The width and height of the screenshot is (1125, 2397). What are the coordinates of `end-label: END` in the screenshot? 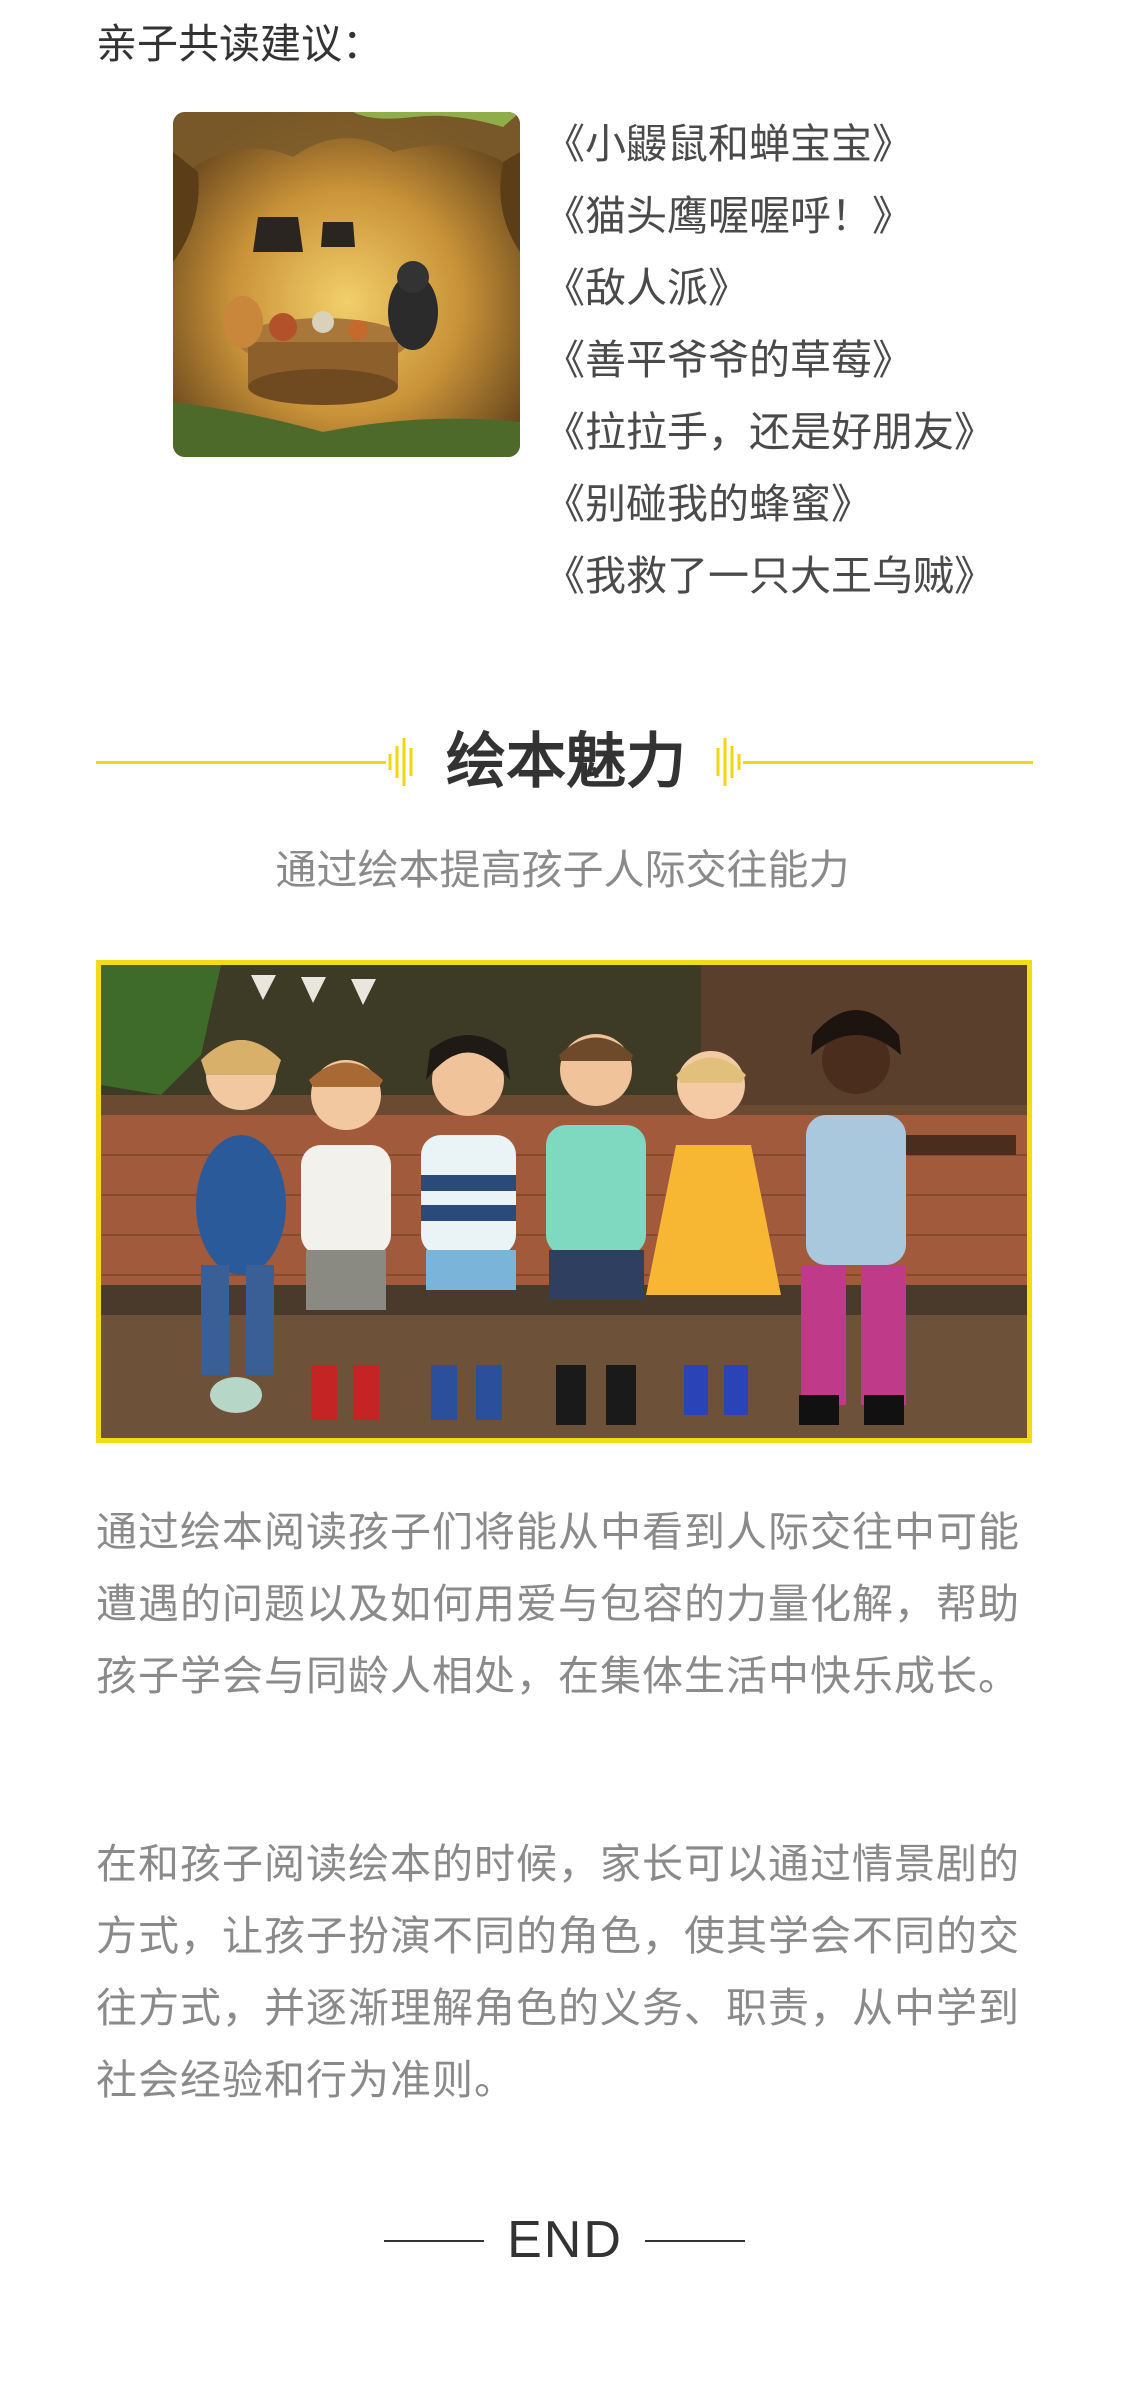 It's located at (565, 2240).